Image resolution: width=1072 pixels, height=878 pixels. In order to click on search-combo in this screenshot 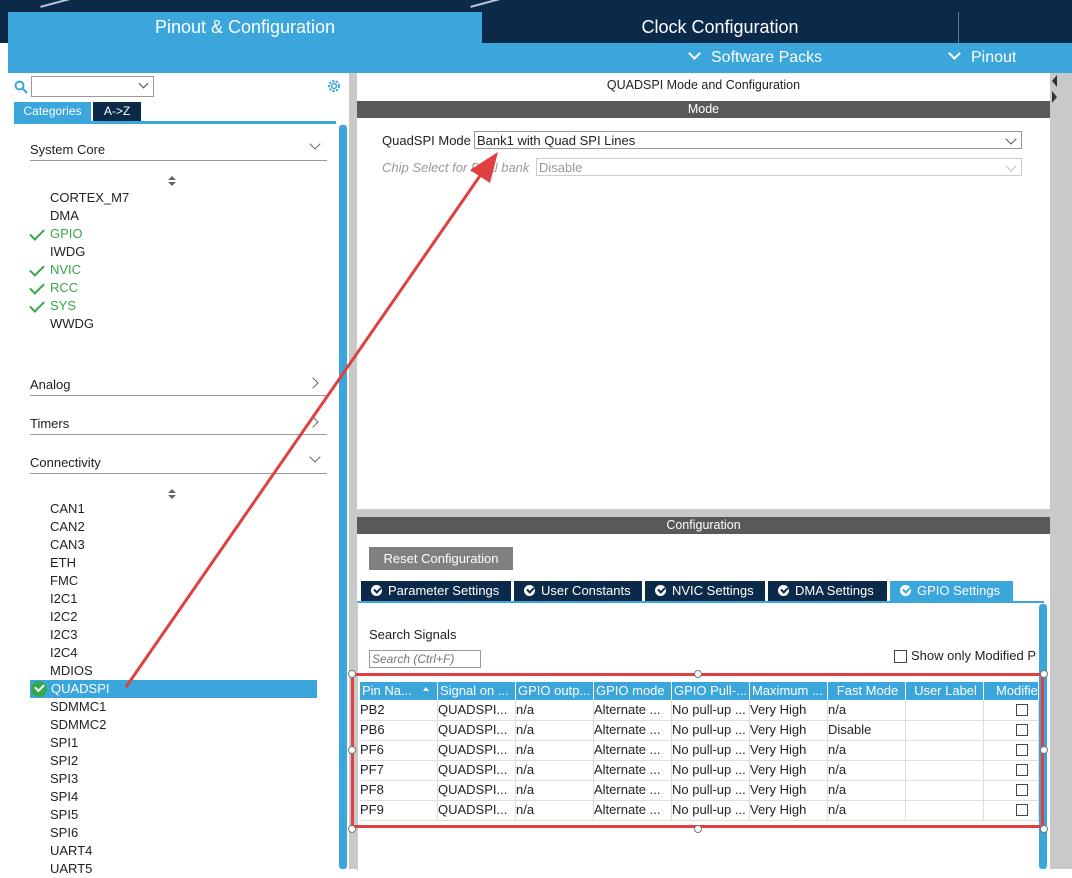, I will do `click(92, 86)`.